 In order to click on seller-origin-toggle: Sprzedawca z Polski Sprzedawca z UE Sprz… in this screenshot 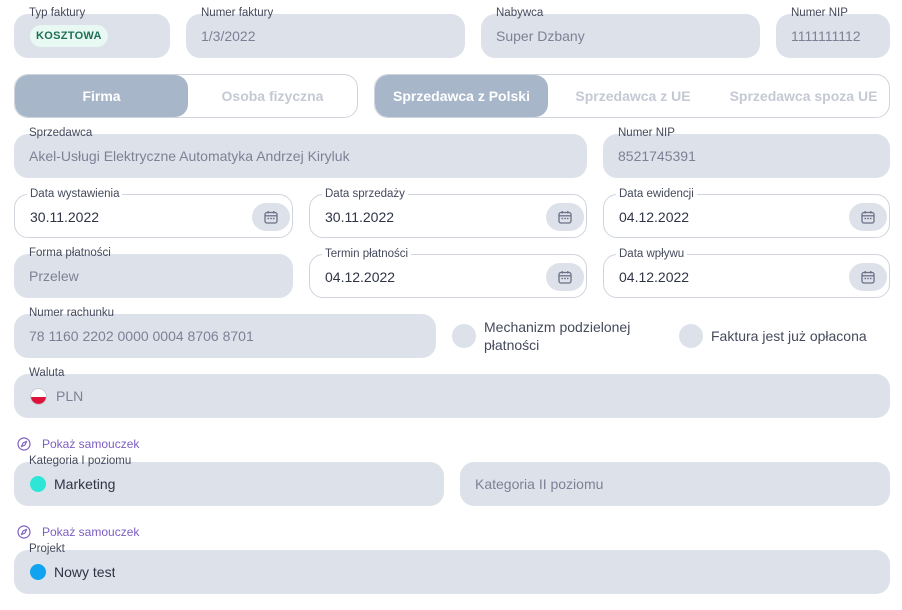, I will do `click(632, 96)`.